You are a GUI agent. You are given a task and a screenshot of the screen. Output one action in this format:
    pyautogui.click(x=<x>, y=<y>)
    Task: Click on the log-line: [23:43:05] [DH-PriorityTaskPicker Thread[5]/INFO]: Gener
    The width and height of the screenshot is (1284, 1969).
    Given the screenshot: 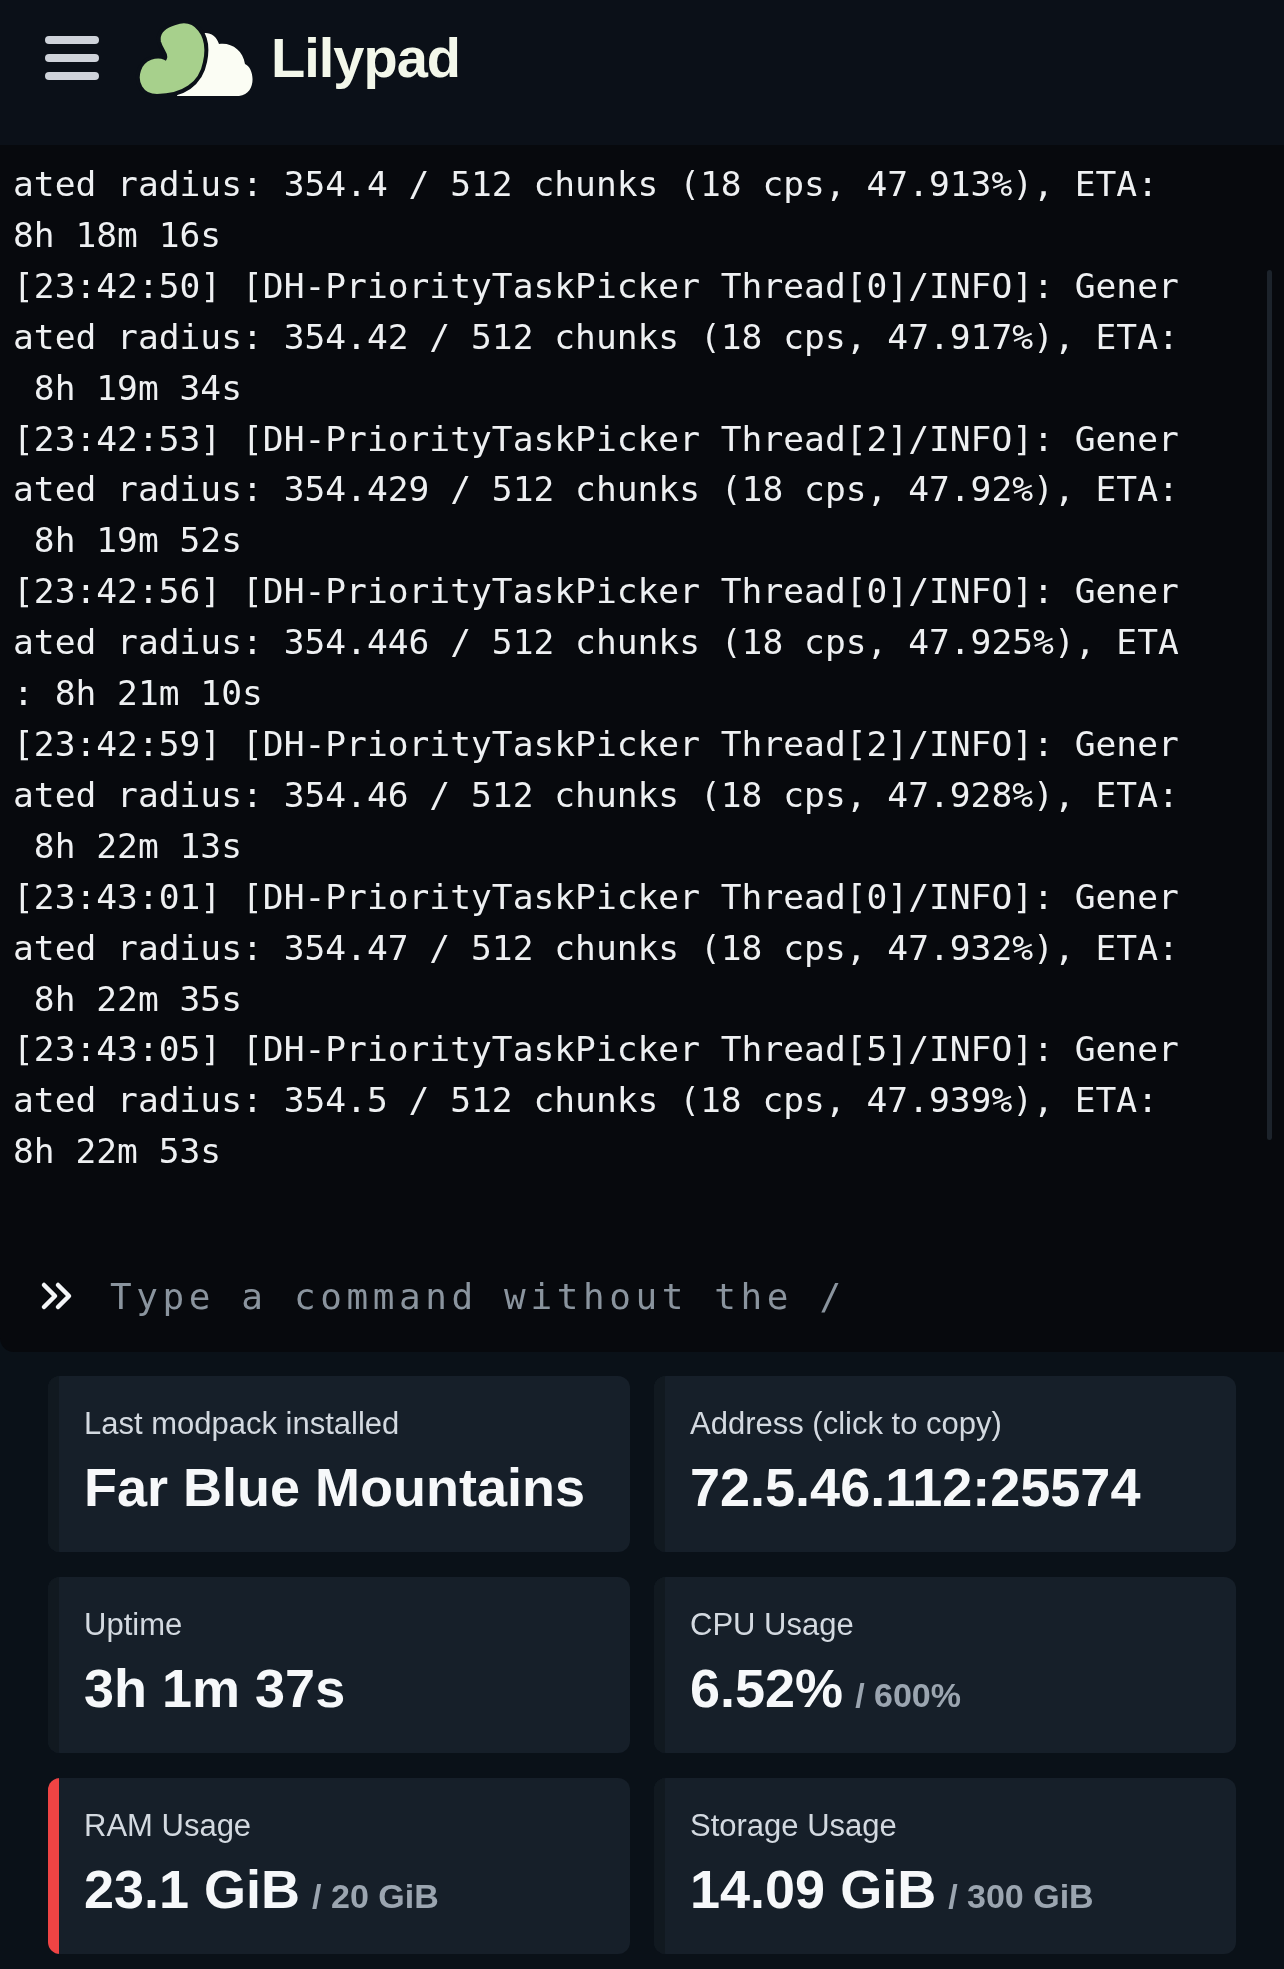 What is the action you would take?
    pyautogui.click(x=596, y=1050)
    